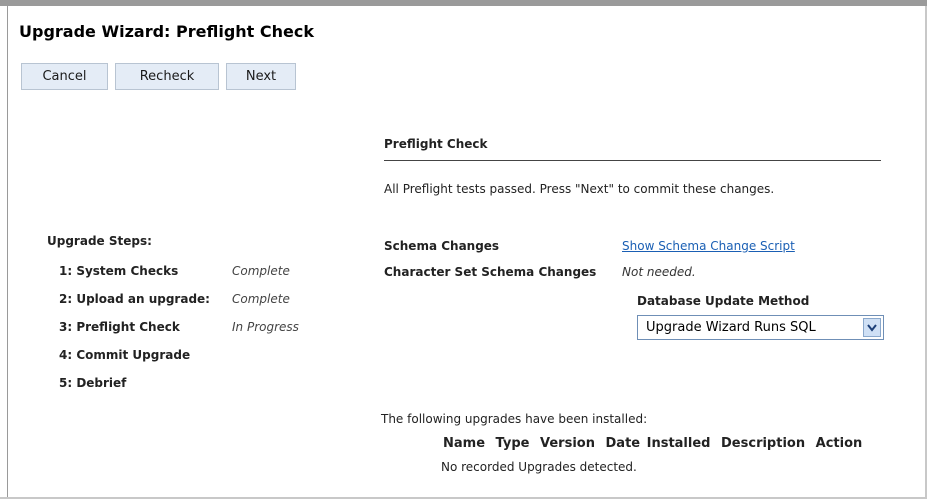 The height and width of the screenshot is (499, 927). Describe the element at coordinates (539, 467) in the screenshot. I see `no-upgrades-message: No recorded Upgrades detected.` at that location.